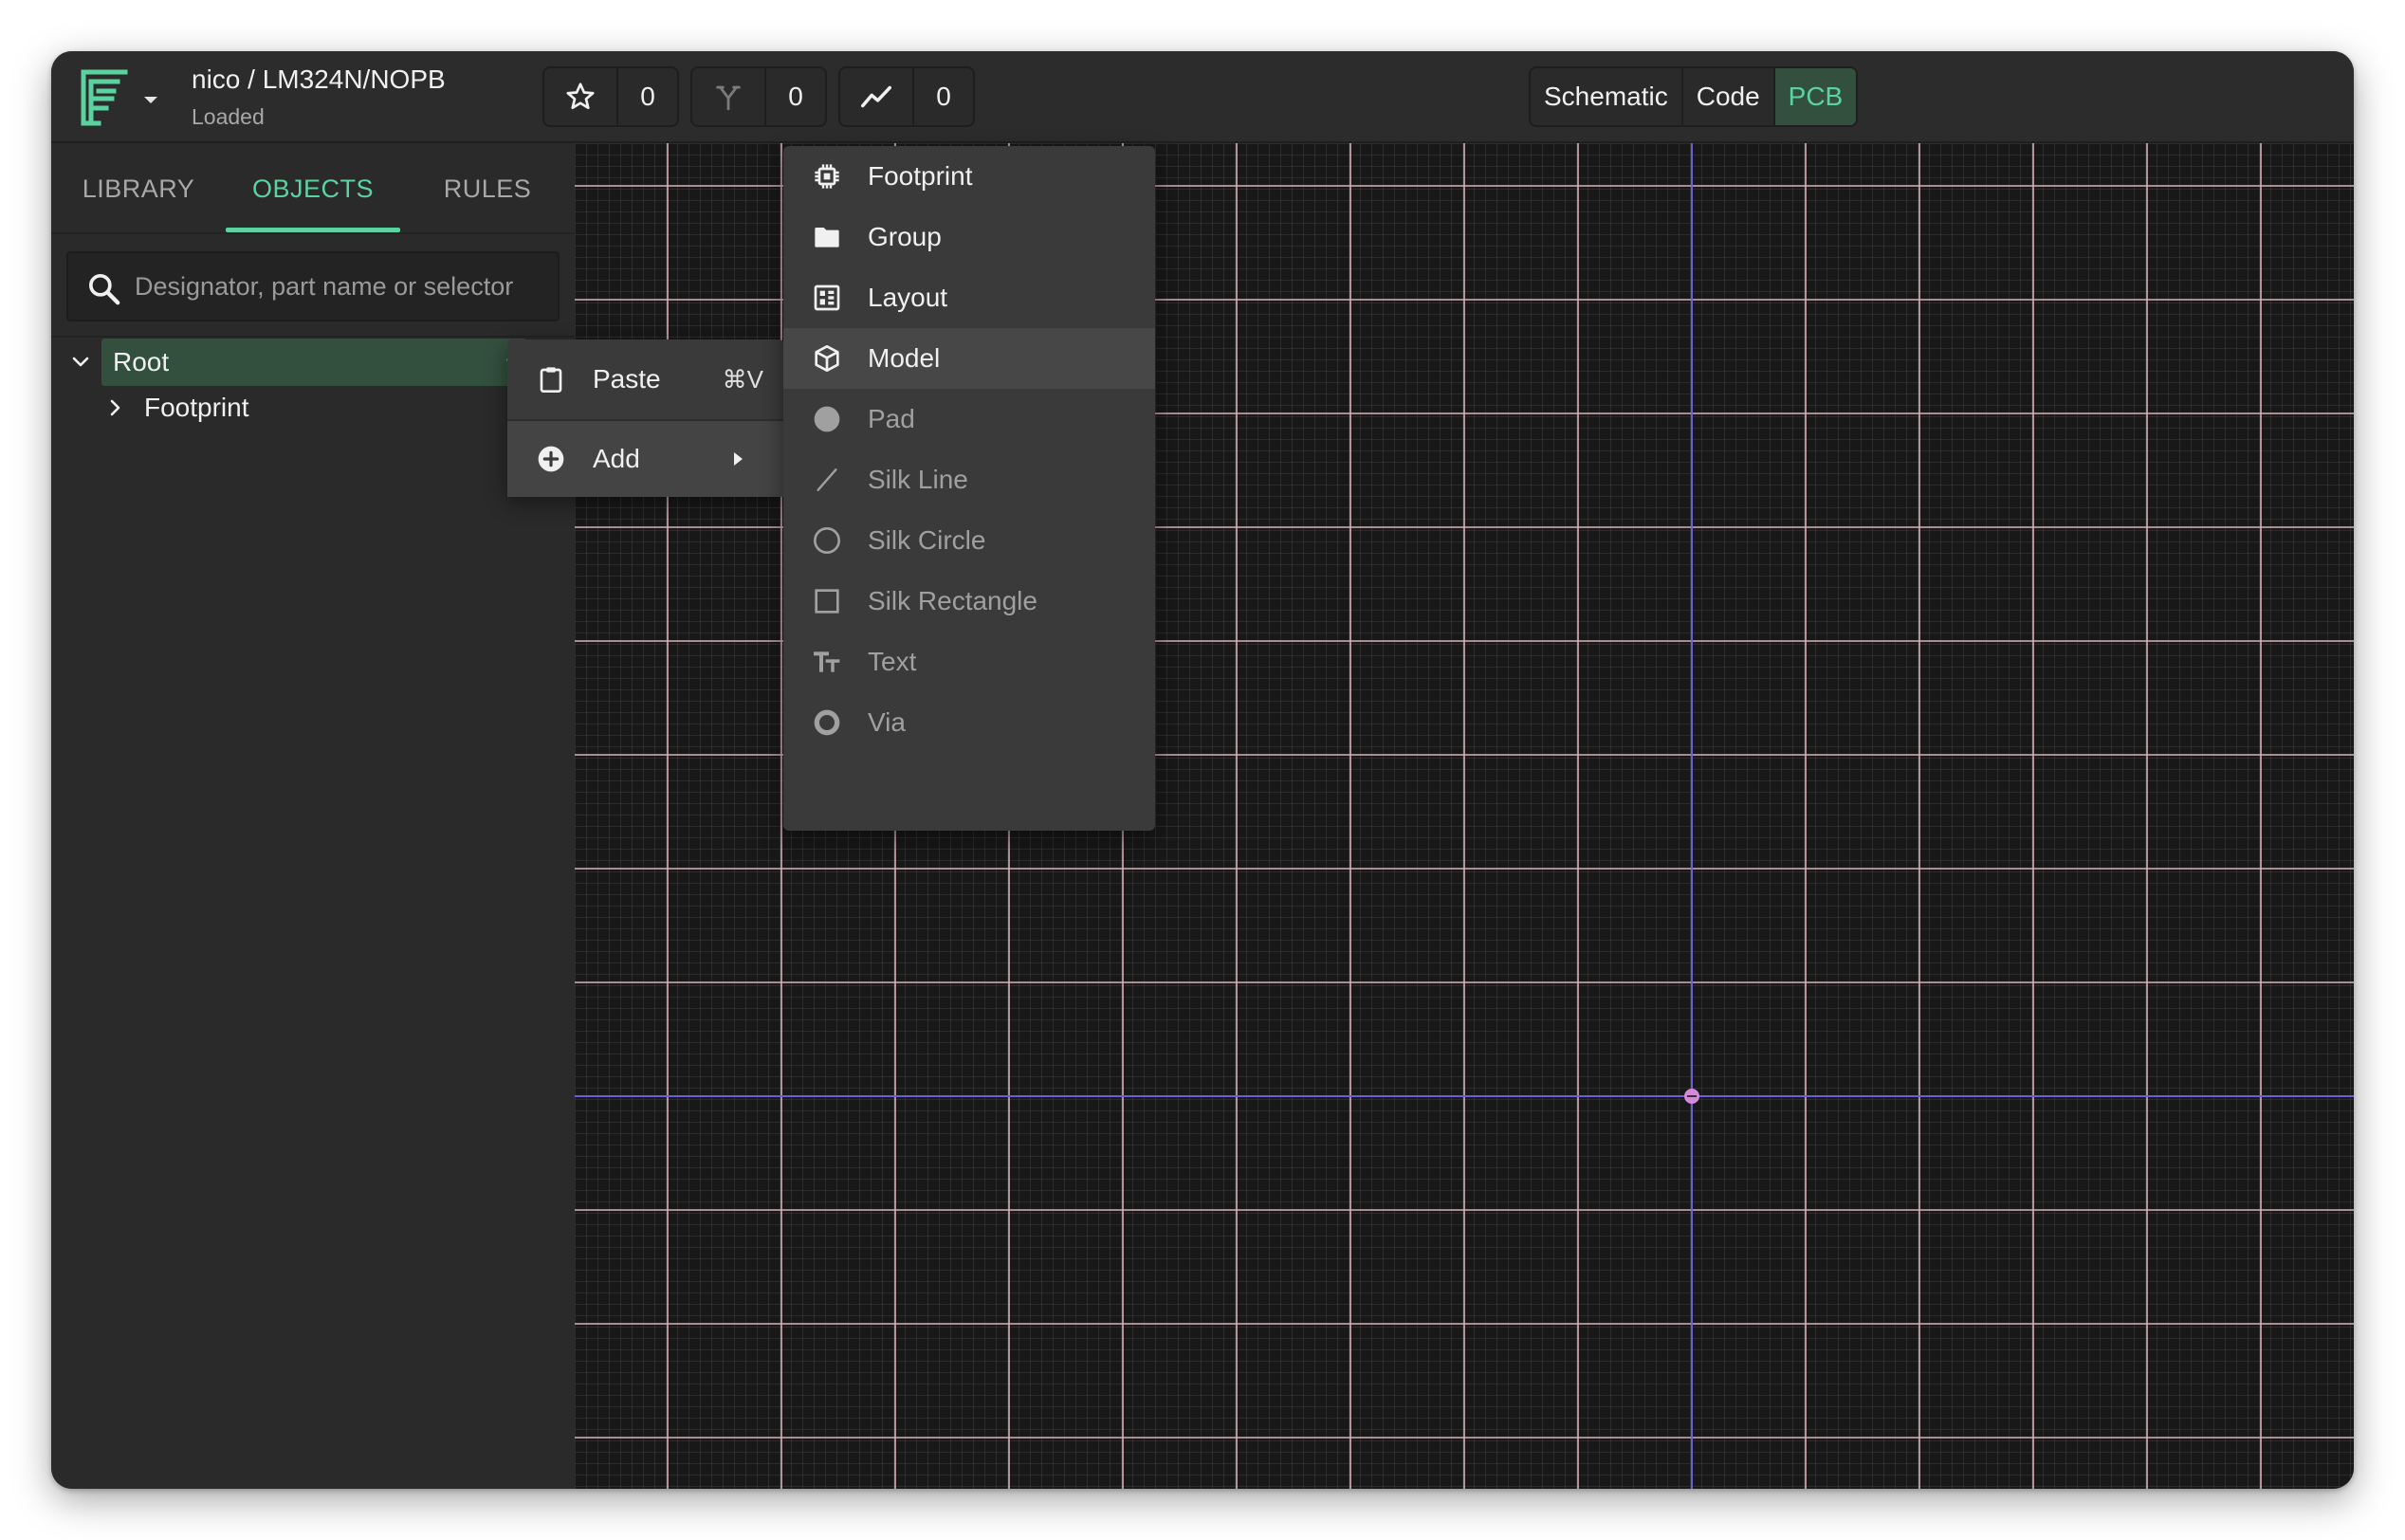 Image resolution: width=2405 pixels, height=1540 pixels. Describe the element at coordinates (827, 358) in the screenshot. I see `cube-icon` at that location.